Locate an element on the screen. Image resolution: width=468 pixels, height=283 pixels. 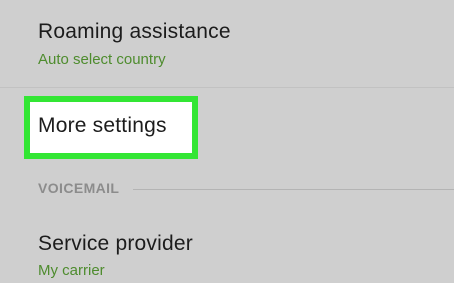
more-settings-title: More settings is located at coordinates (102, 125).